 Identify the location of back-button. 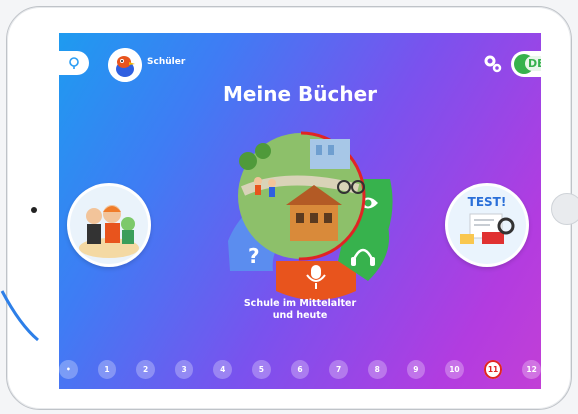
(74, 63).